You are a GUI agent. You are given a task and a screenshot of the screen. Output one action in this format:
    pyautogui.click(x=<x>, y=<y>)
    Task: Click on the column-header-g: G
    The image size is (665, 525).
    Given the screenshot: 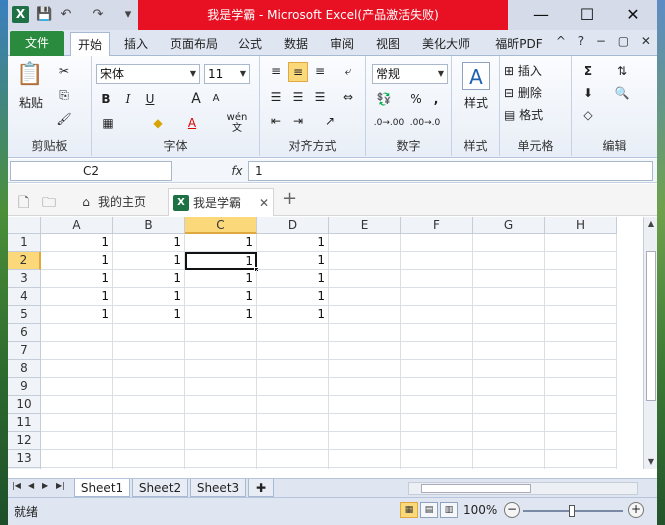 What is the action you would take?
    pyautogui.click(x=509, y=225)
    